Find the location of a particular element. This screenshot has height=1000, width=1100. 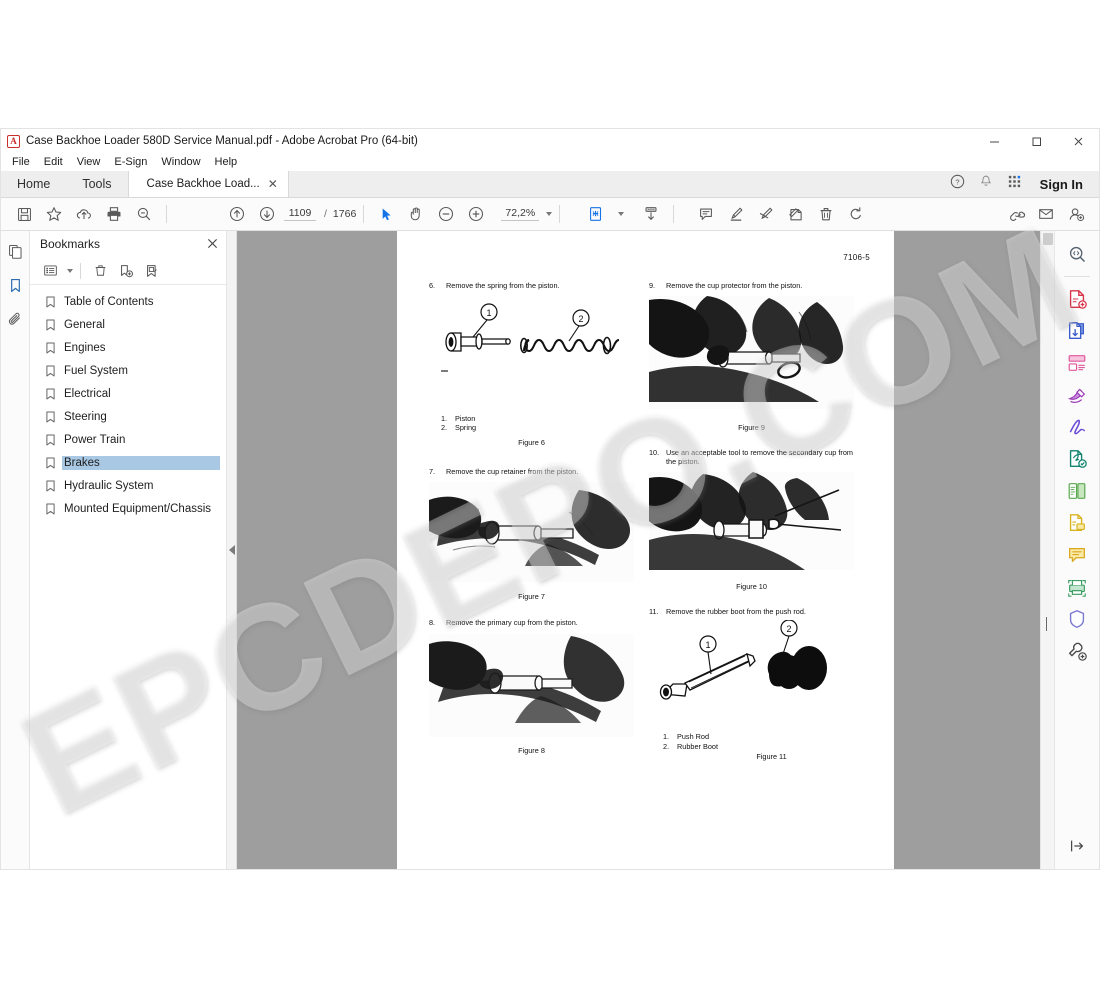

menu-help: Help is located at coordinates (226, 162).